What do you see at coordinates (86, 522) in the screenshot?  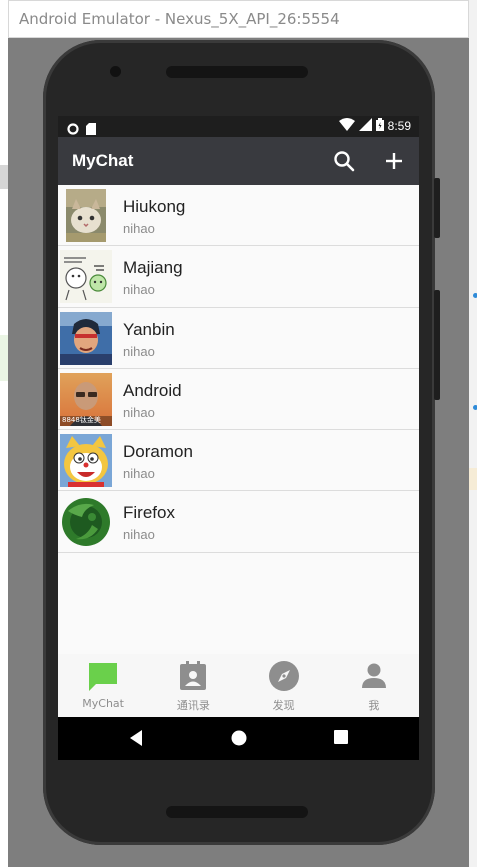 I see `firefox-avatar` at bounding box center [86, 522].